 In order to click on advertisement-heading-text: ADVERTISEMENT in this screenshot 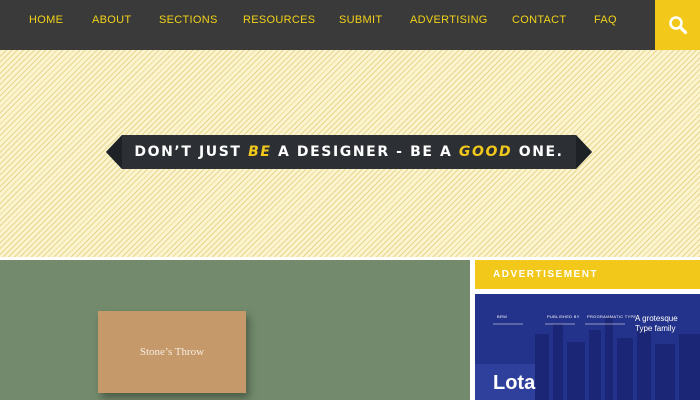, I will do `click(546, 274)`.